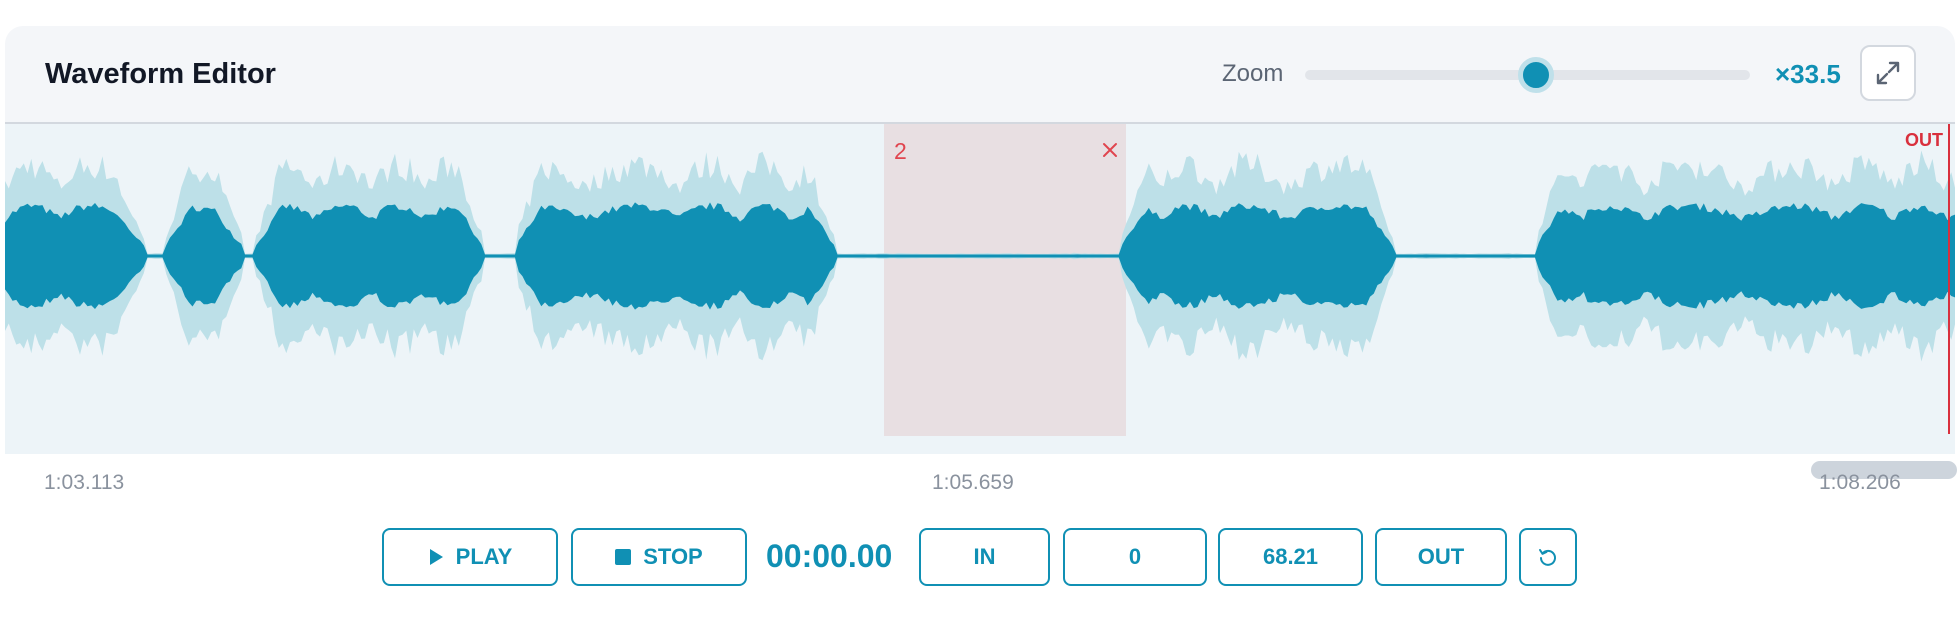  I want to click on stop-label: STOP, so click(673, 556).